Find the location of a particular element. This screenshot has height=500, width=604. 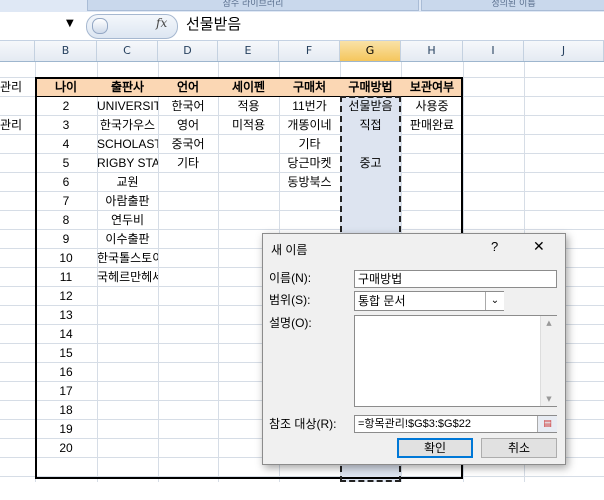

ref-input: =항목관리!$G$3:$G$22 is located at coordinates (455, 424).